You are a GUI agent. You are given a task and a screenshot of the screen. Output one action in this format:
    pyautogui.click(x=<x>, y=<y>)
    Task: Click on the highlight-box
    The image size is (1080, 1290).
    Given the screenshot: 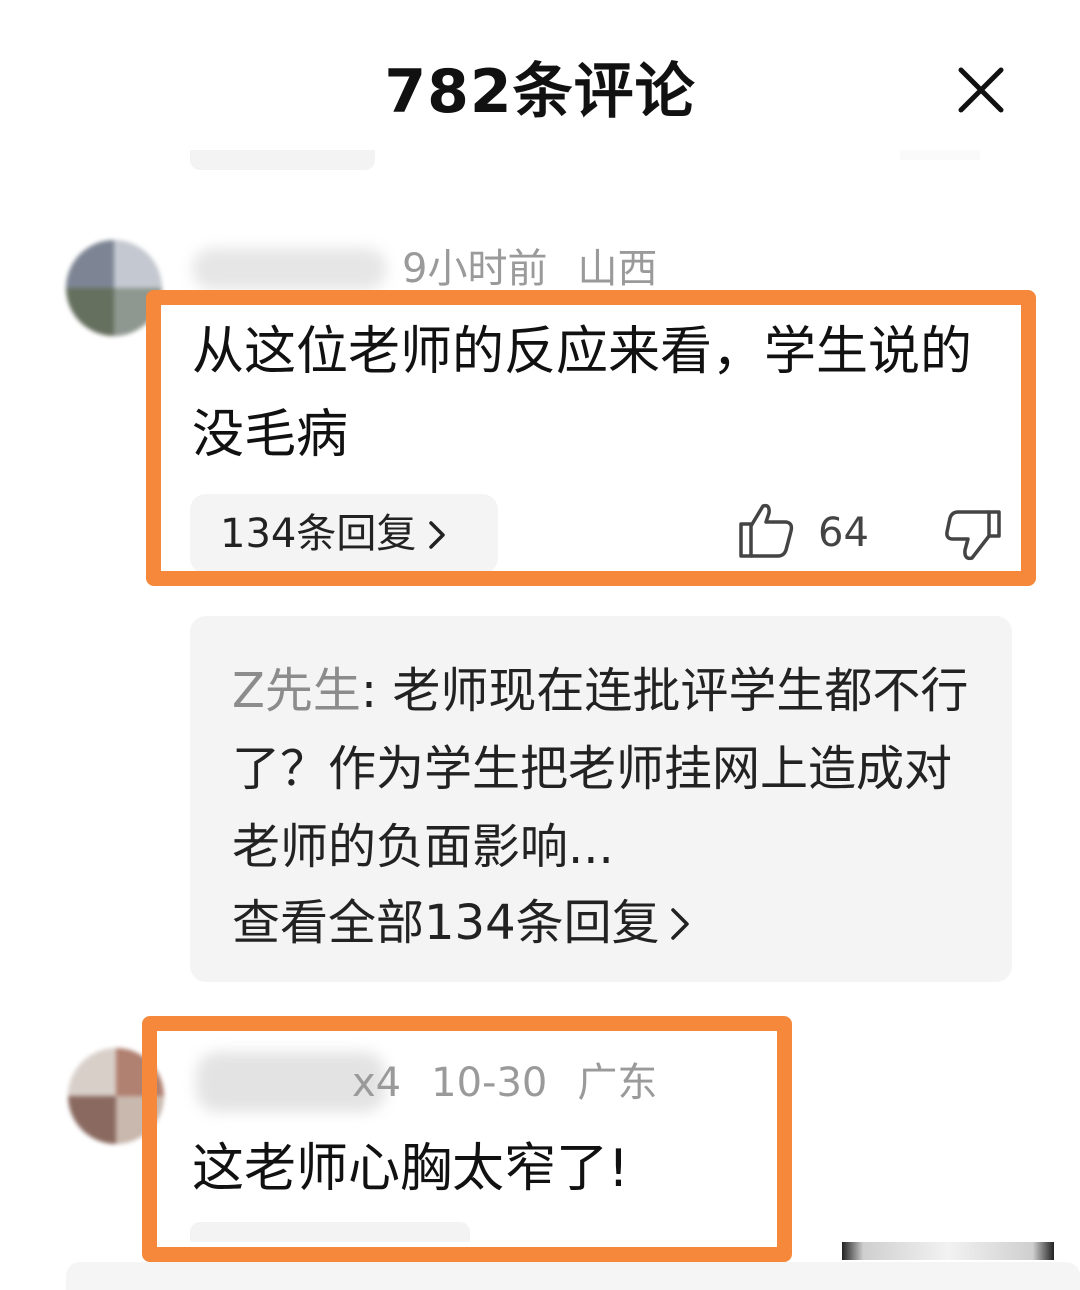 What is the action you would take?
    pyautogui.click(x=467, y=1139)
    